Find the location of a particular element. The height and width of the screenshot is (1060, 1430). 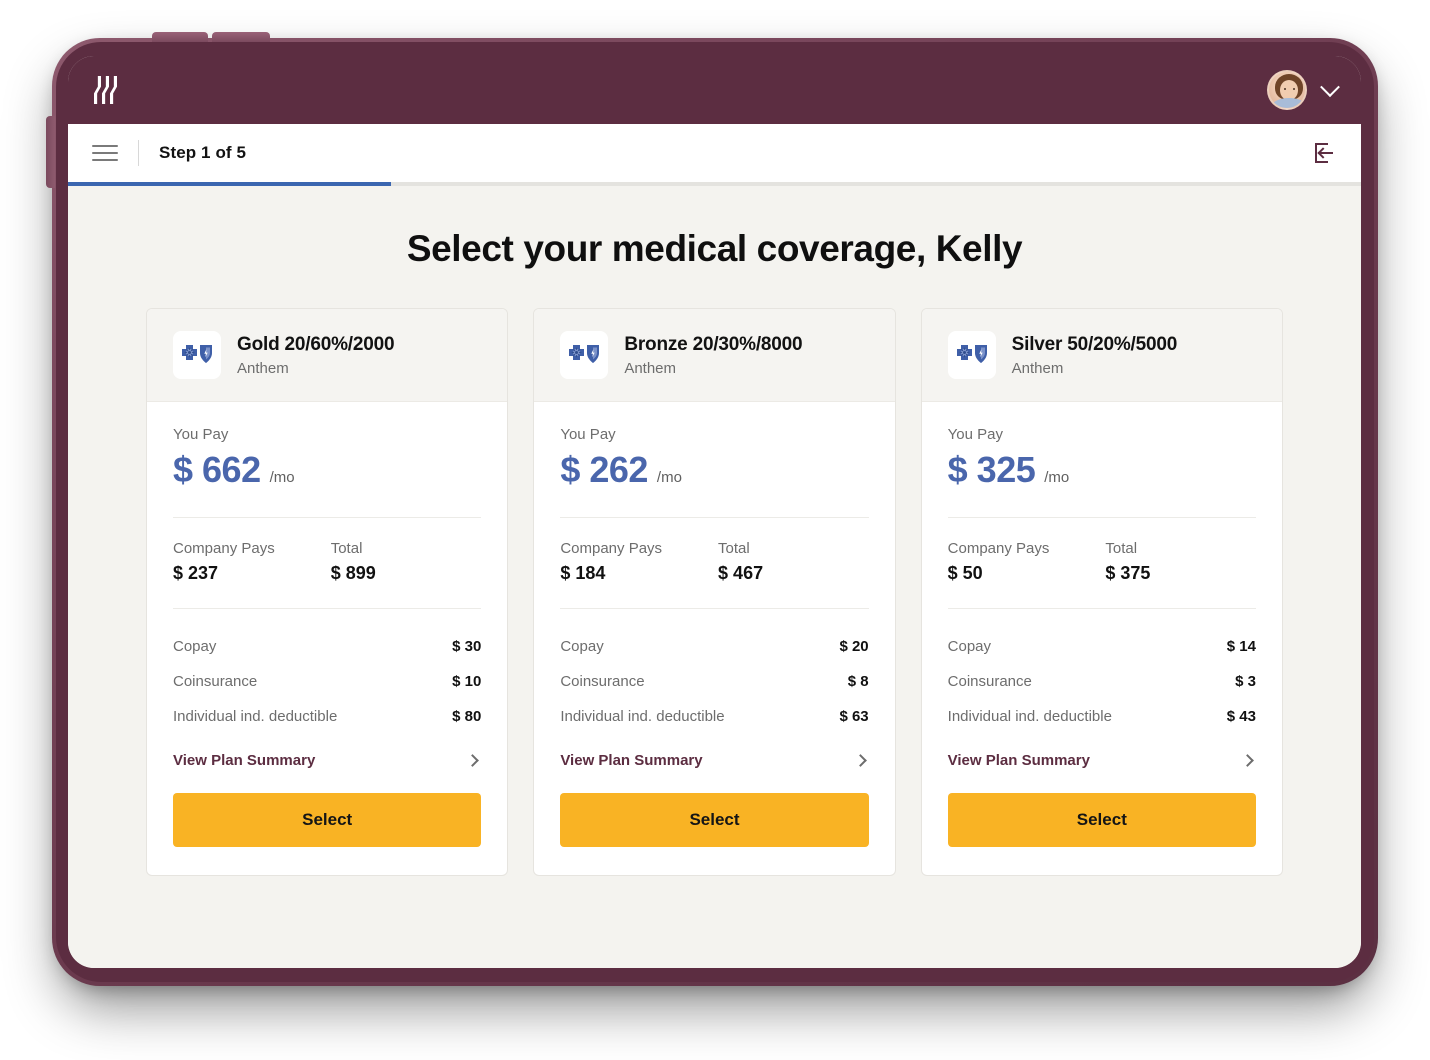

plan-name: Bronze 20/30%/8000 is located at coordinates (713, 344).